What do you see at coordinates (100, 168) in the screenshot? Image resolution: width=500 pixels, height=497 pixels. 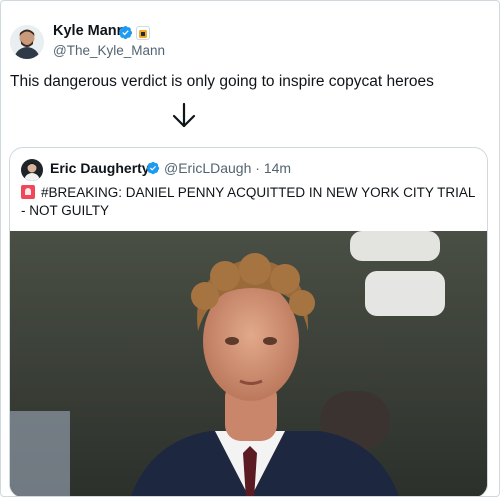 I see `quoted-author-name: Eric Daugherty` at bounding box center [100, 168].